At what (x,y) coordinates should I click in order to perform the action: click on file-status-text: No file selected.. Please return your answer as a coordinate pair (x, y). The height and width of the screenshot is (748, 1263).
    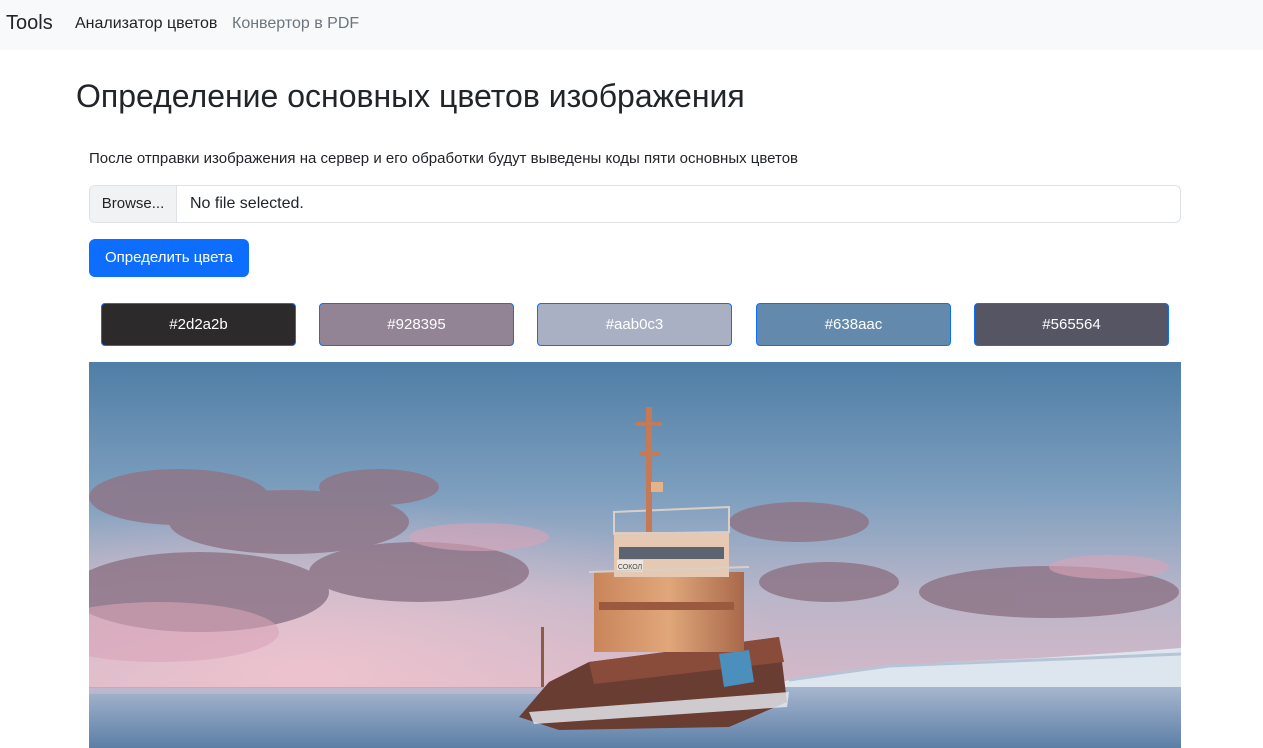
    Looking at the image, I should click on (247, 203).